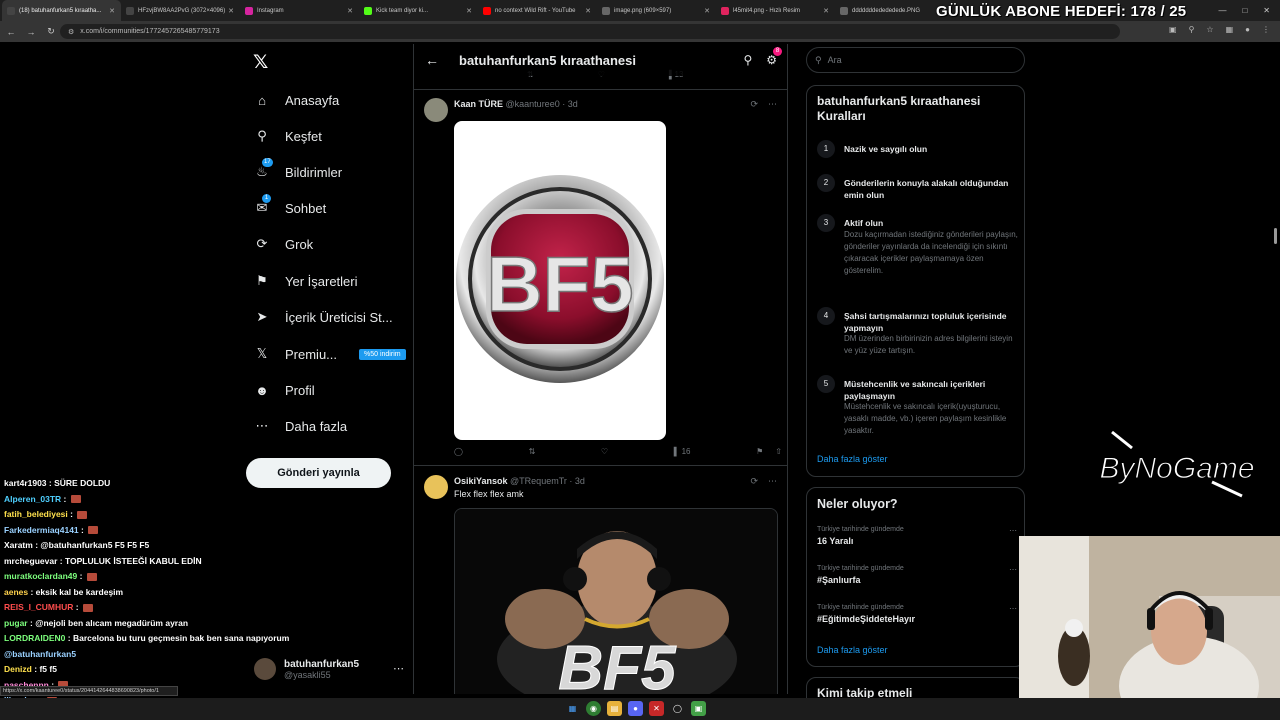 This screenshot has width=1280, height=720. I want to click on chat-message: aenes : eksik kal be kardeşim, so click(64, 591).